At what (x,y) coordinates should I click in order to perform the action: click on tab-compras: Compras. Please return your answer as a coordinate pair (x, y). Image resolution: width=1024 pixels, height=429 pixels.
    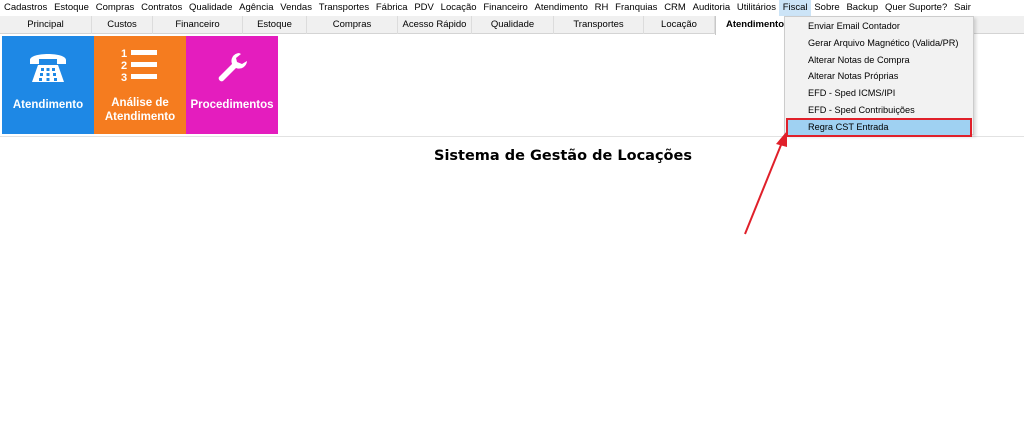
    Looking at the image, I should click on (352, 25).